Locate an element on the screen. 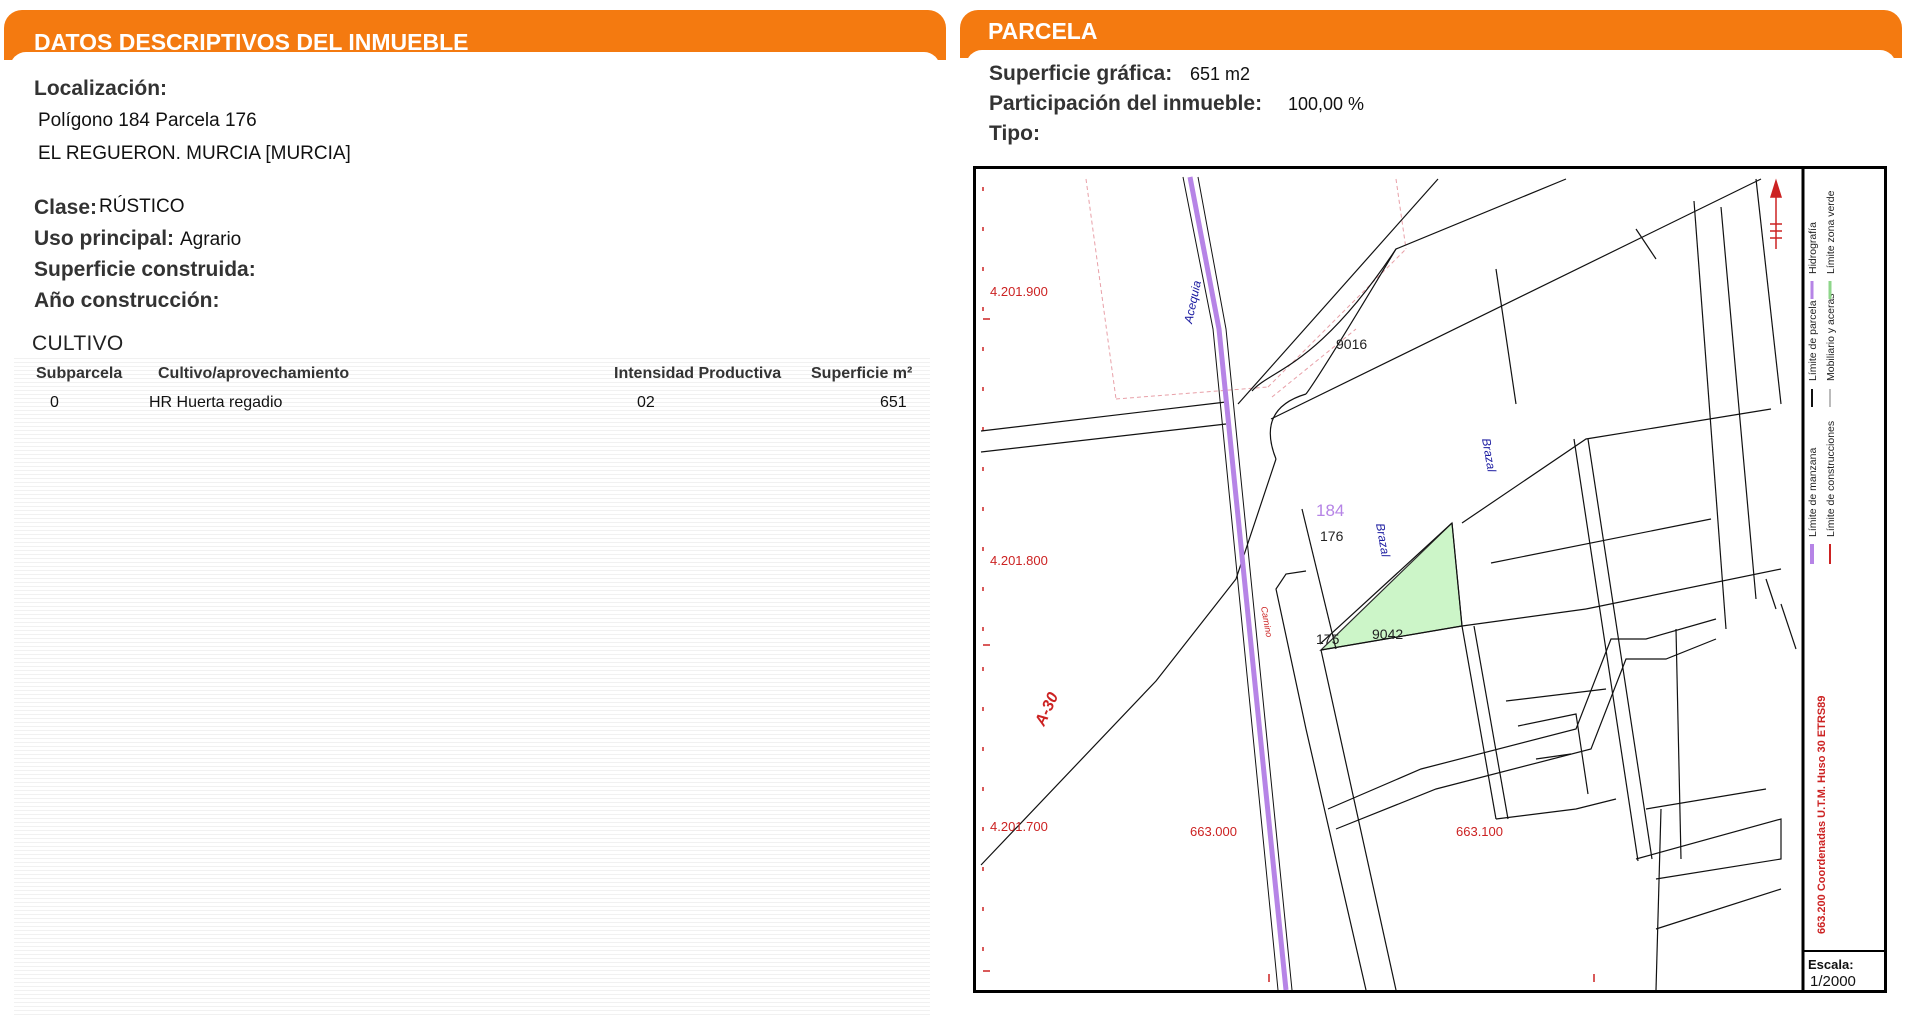 The height and width of the screenshot is (1017, 1906). uso-principal-value: Agrario is located at coordinates (211, 239).